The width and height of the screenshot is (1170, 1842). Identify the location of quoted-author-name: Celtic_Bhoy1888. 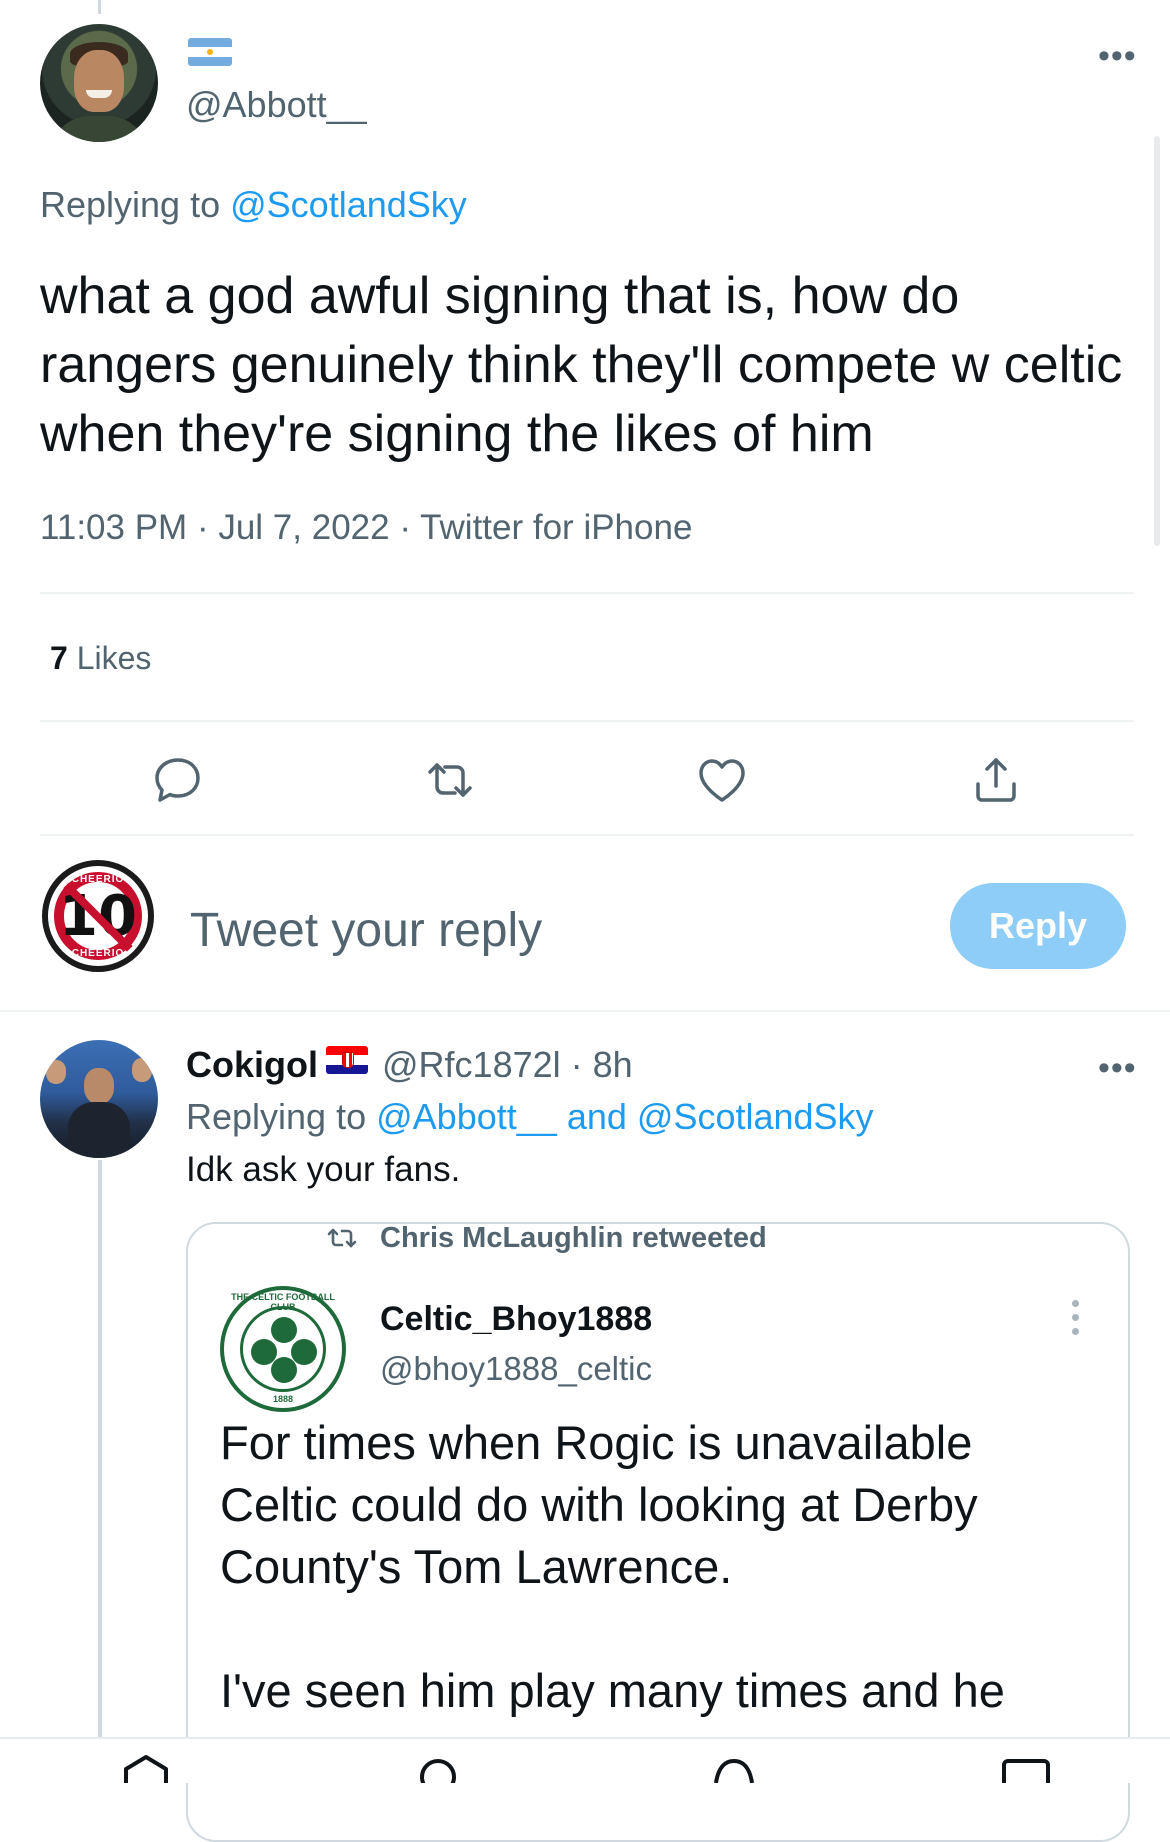
(516, 1319).